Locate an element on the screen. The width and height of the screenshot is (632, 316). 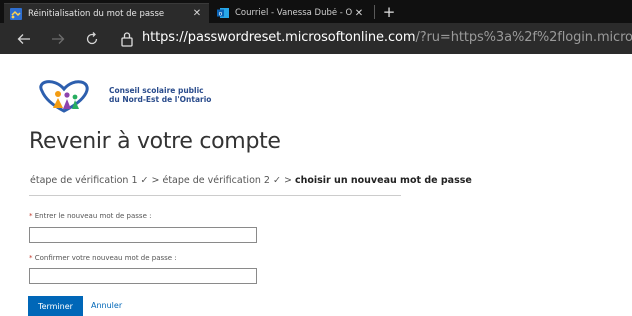
tab-outlook: o Courriel - Vanessa Dubé - Outlo ✕ is located at coordinates (291, 13).